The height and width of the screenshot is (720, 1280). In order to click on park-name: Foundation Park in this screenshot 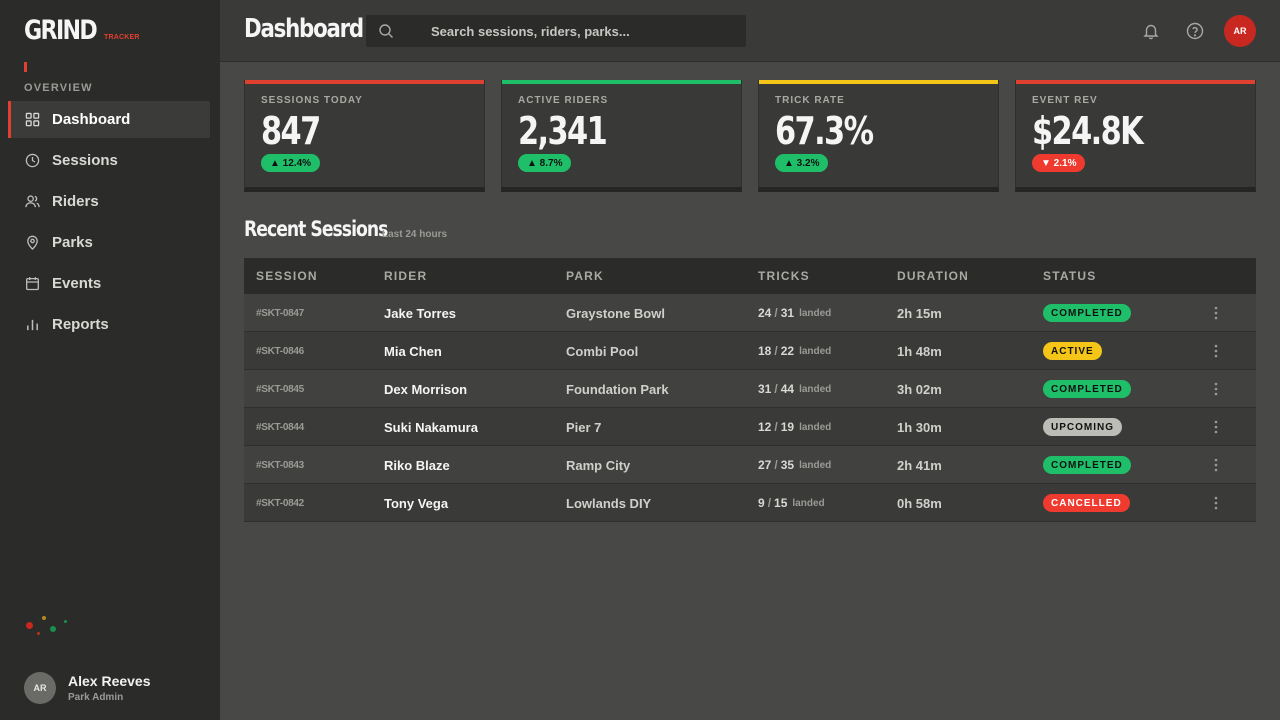, I will do `click(617, 389)`.